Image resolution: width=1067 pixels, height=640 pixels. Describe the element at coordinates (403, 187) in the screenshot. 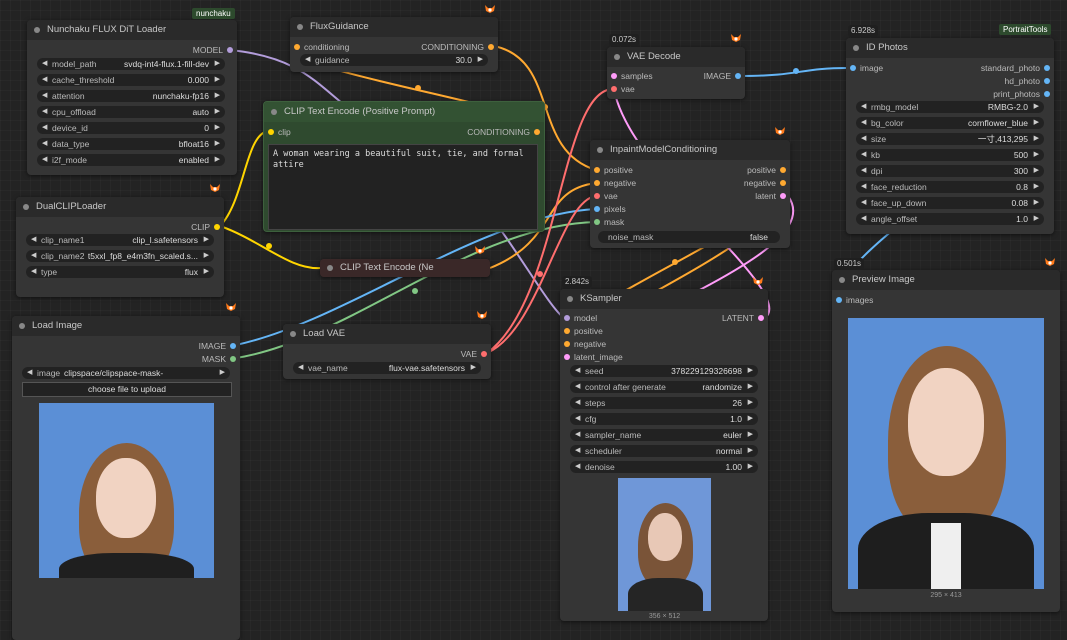

I see `prompt-textarea` at that location.